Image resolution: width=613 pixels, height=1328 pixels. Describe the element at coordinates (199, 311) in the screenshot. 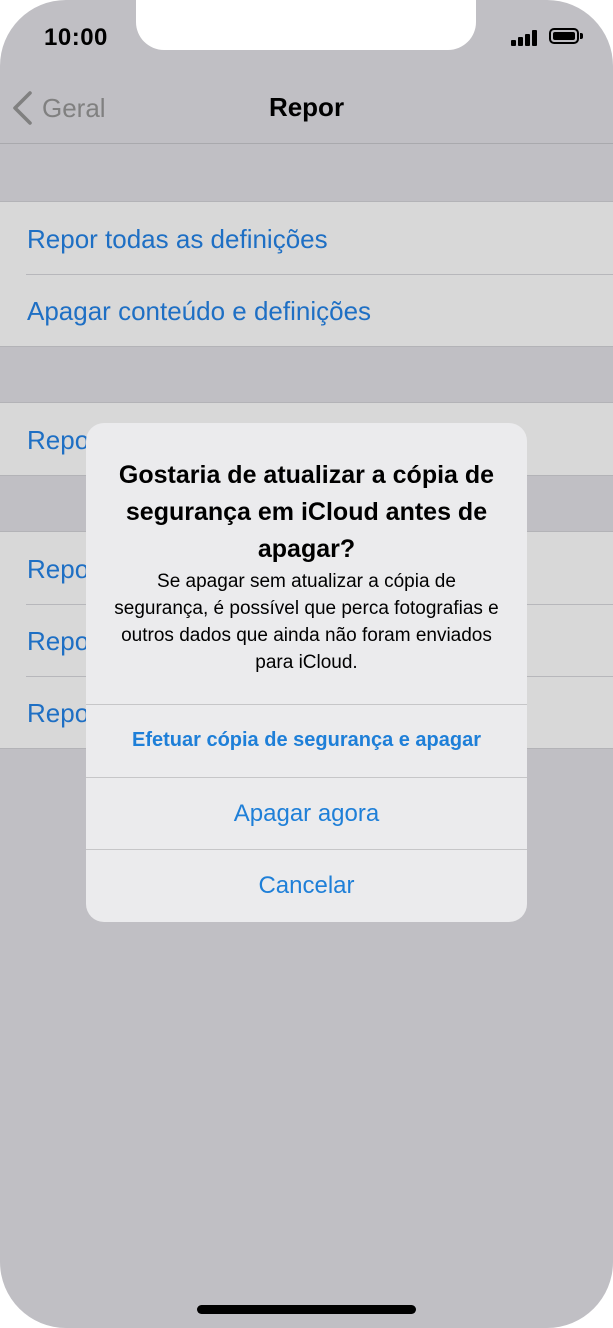

I see `erase-content-settings-label: Apagar conteúdo e definições` at that location.